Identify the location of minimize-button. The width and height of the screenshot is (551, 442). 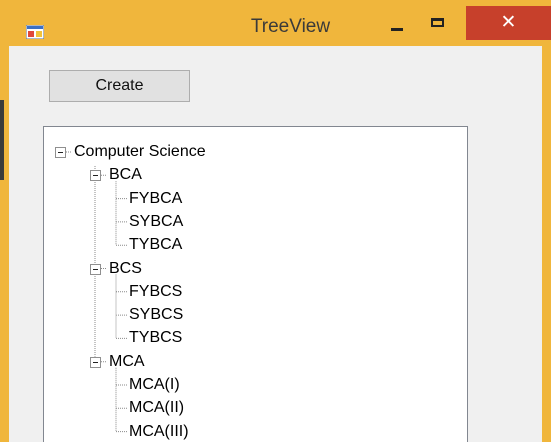
(397, 24).